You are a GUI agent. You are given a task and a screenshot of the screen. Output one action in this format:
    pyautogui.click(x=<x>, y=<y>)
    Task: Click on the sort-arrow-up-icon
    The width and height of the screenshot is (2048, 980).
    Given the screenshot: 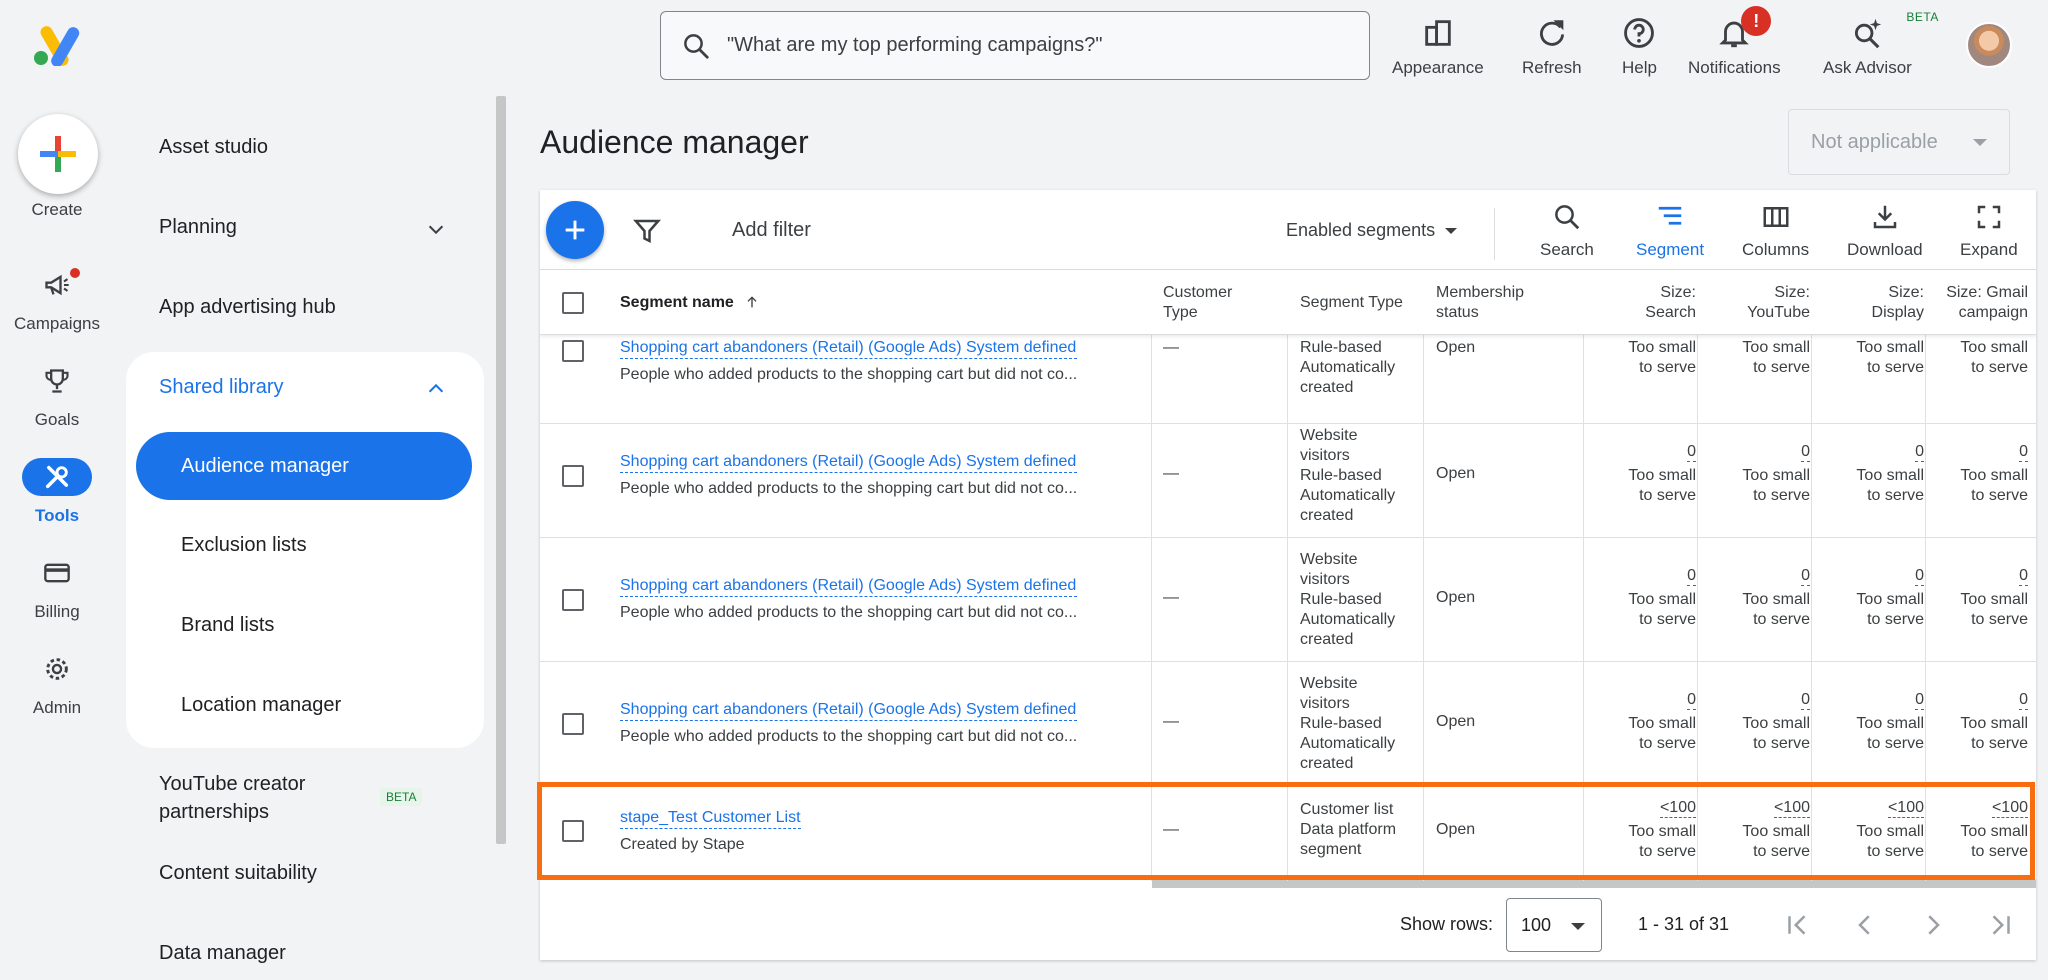 What is the action you would take?
    pyautogui.click(x=752, y=302)
    